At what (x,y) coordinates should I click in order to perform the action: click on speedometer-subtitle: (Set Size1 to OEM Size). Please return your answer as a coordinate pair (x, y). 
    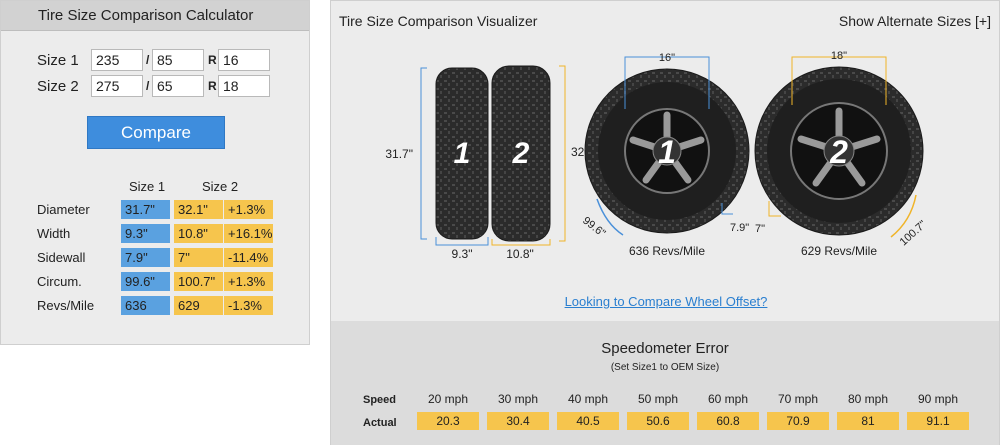
    Looking at the image, I should click on (665, 367).